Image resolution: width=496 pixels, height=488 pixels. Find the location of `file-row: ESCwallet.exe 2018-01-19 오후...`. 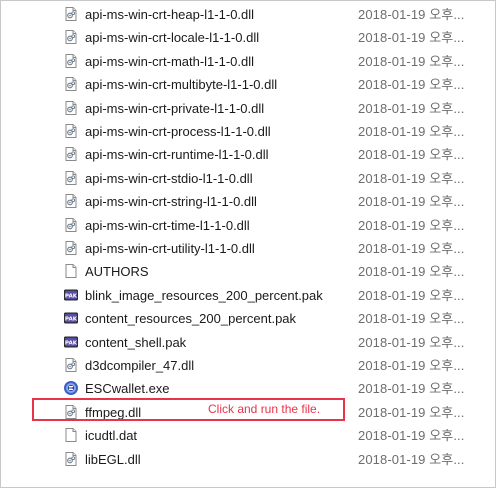

file-row: ESCwallet.exe 2018-01-19 오후... is located at coordinates (248, 388).